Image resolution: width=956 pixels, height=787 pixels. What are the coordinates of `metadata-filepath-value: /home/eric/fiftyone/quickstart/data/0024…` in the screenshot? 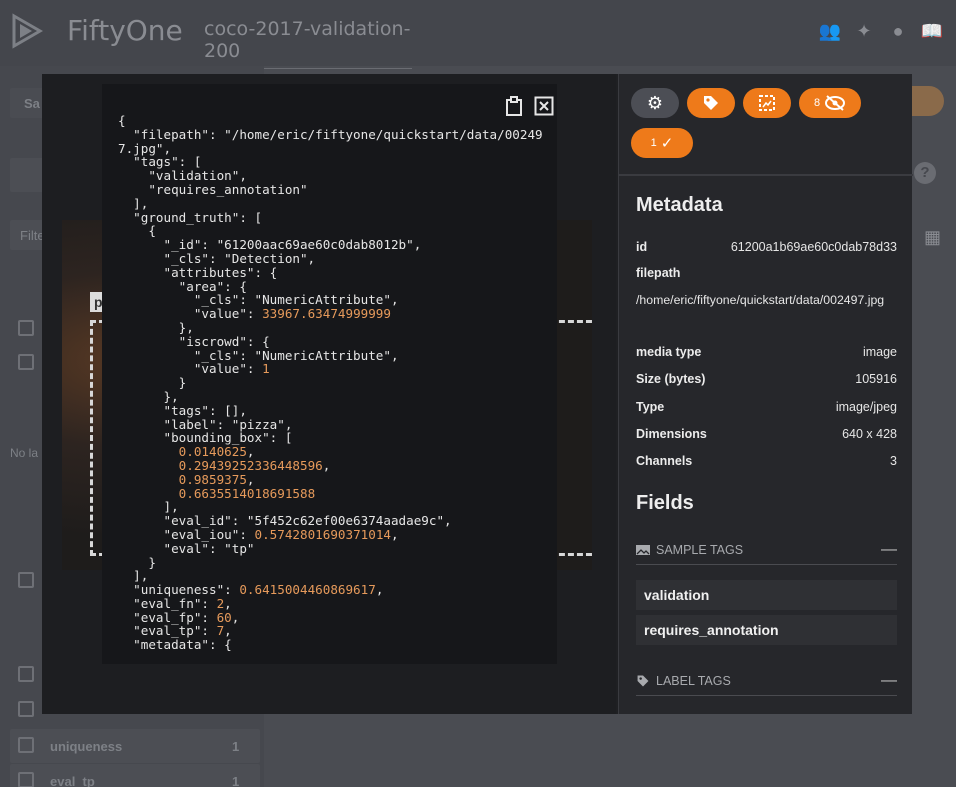 It's located at (760, 300).